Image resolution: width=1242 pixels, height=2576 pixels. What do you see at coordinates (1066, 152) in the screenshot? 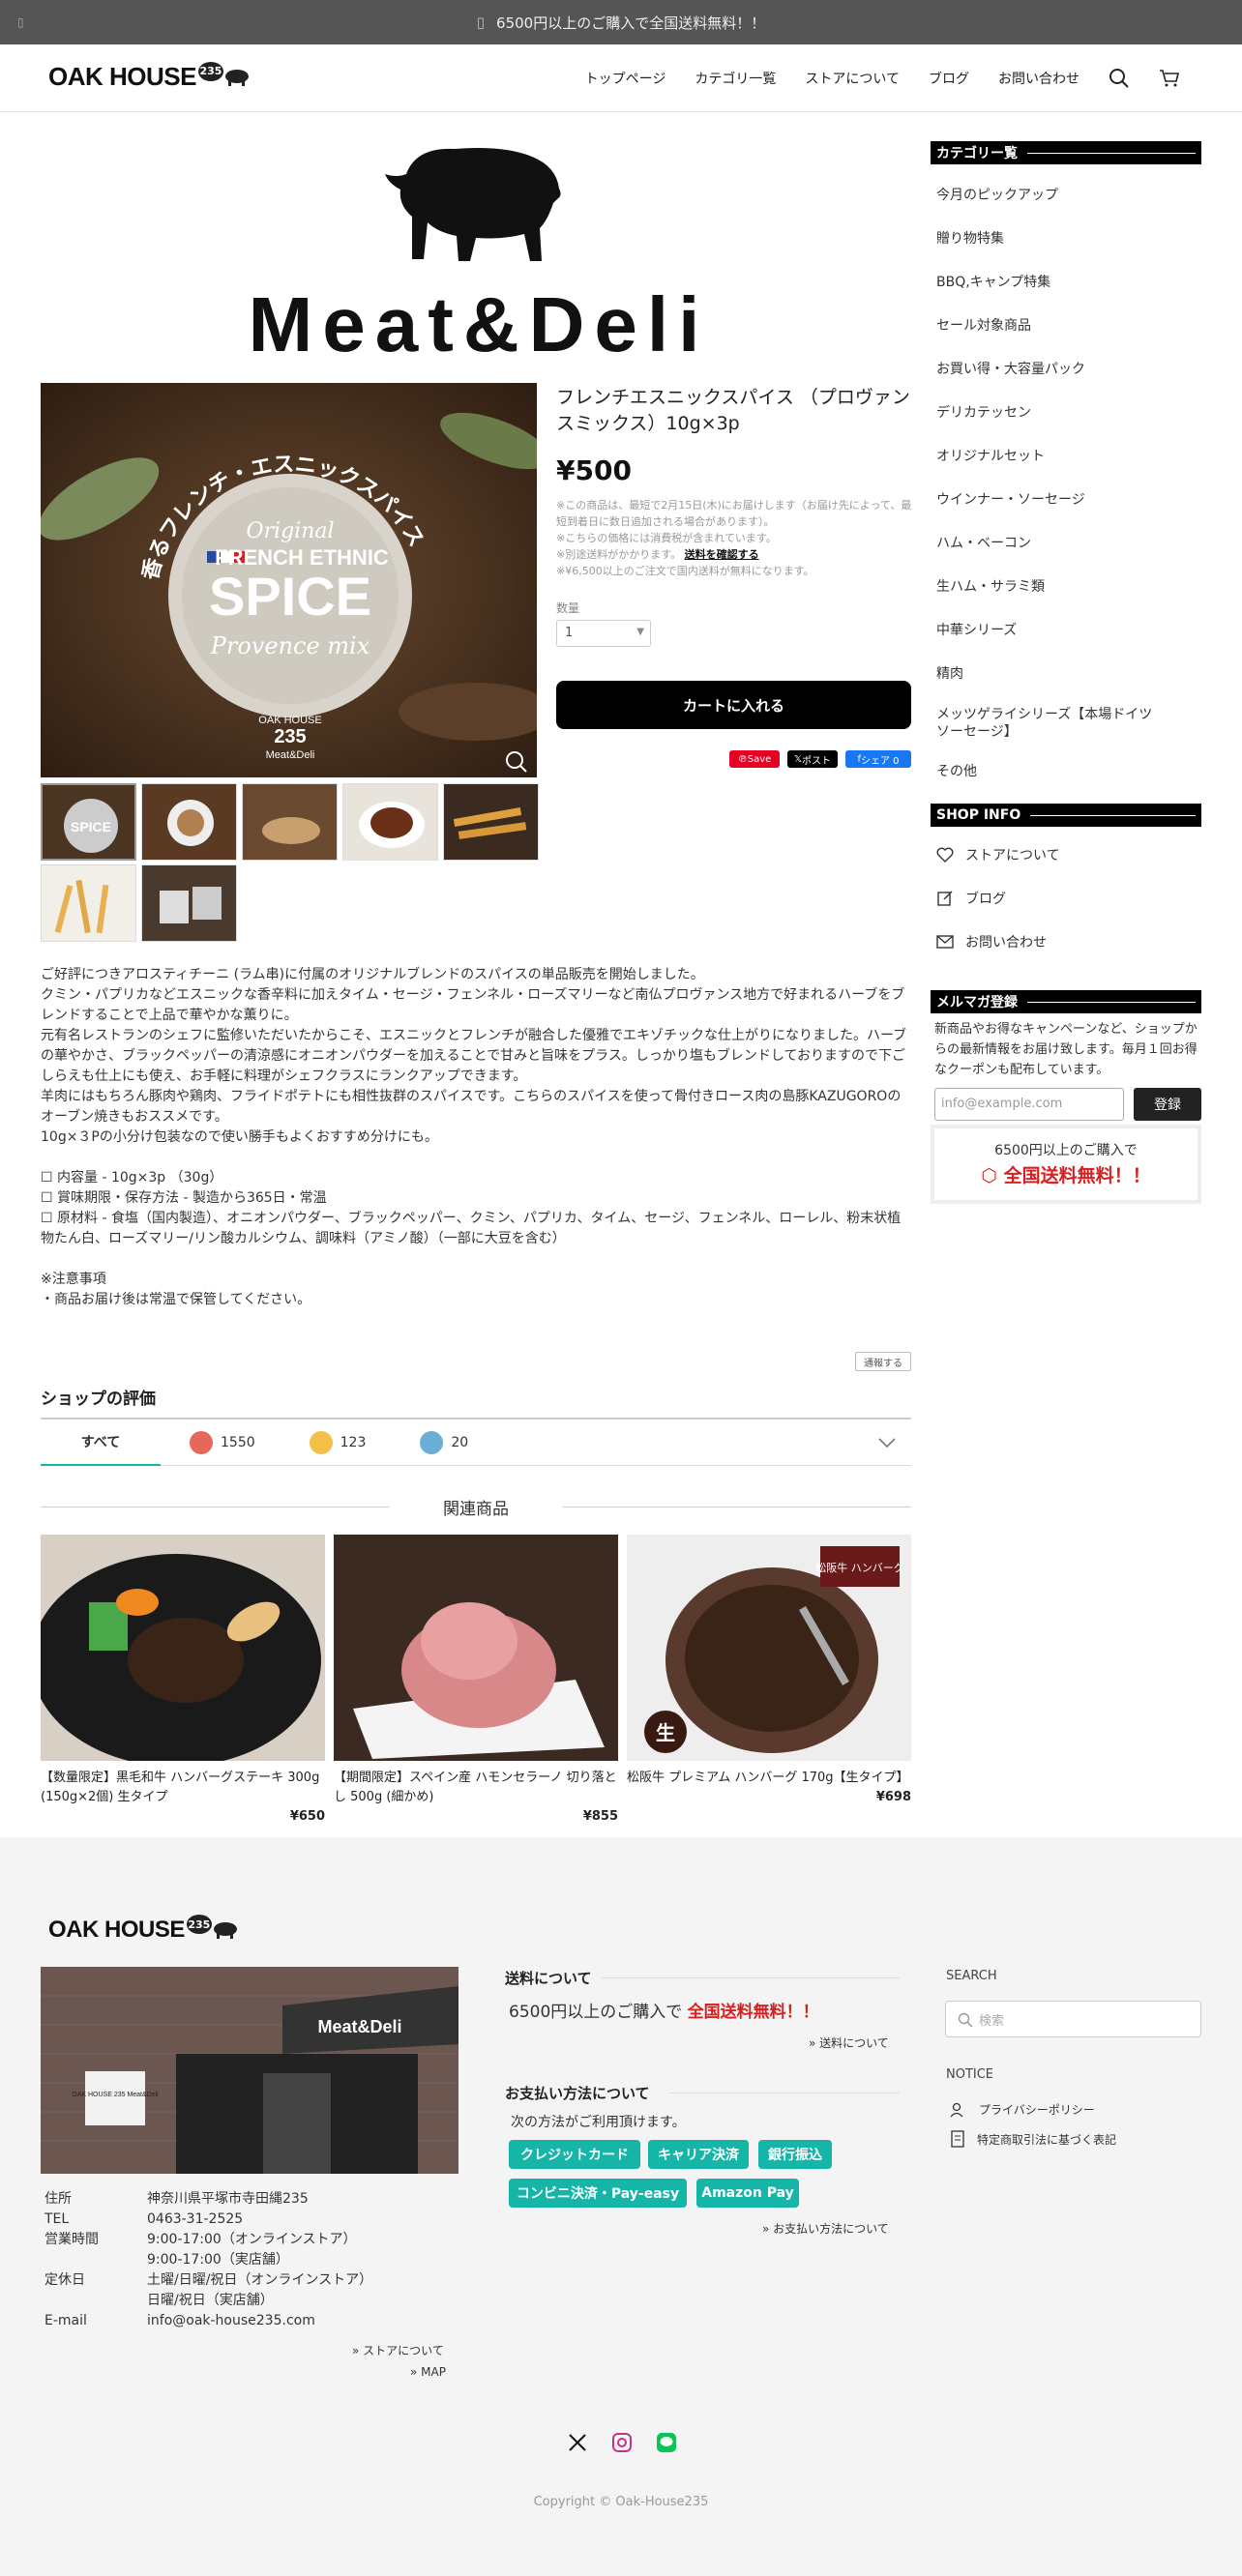
I see `category-heading: カテゴリー覧` at bounding box center [1066, 152].